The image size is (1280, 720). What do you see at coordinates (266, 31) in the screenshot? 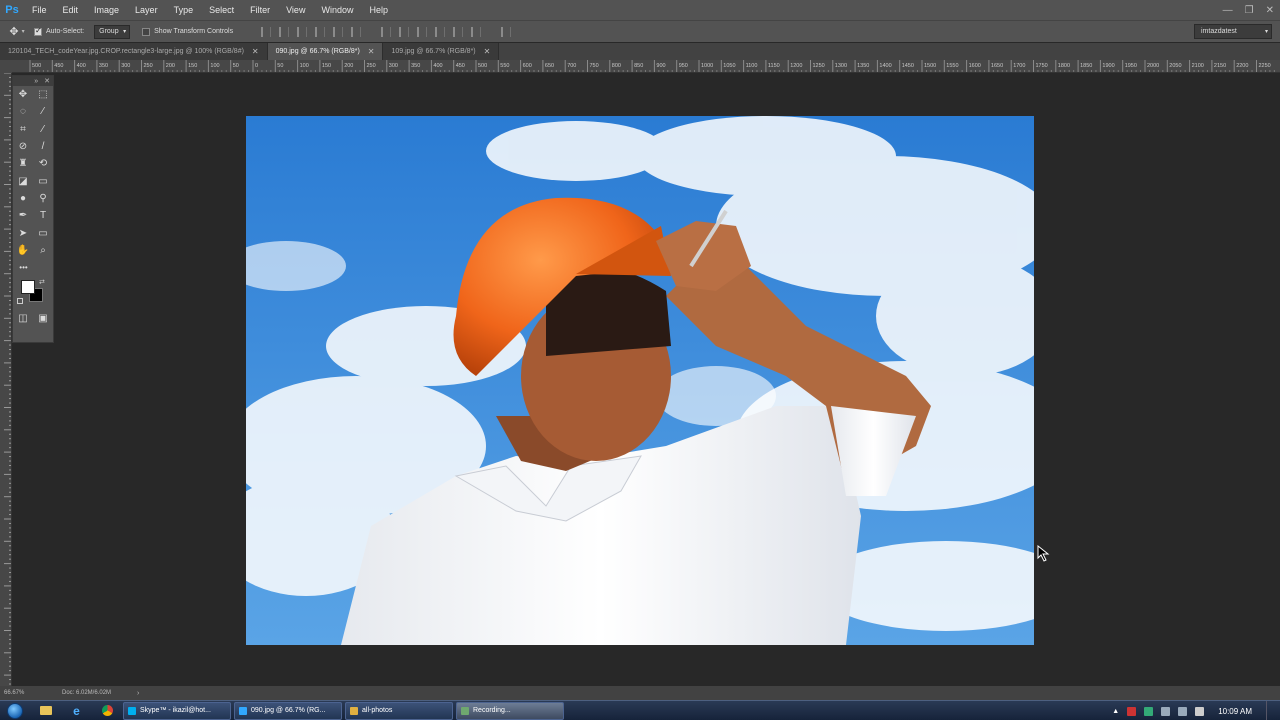
I see `align-top-icon` at bounding box center [266, 31].